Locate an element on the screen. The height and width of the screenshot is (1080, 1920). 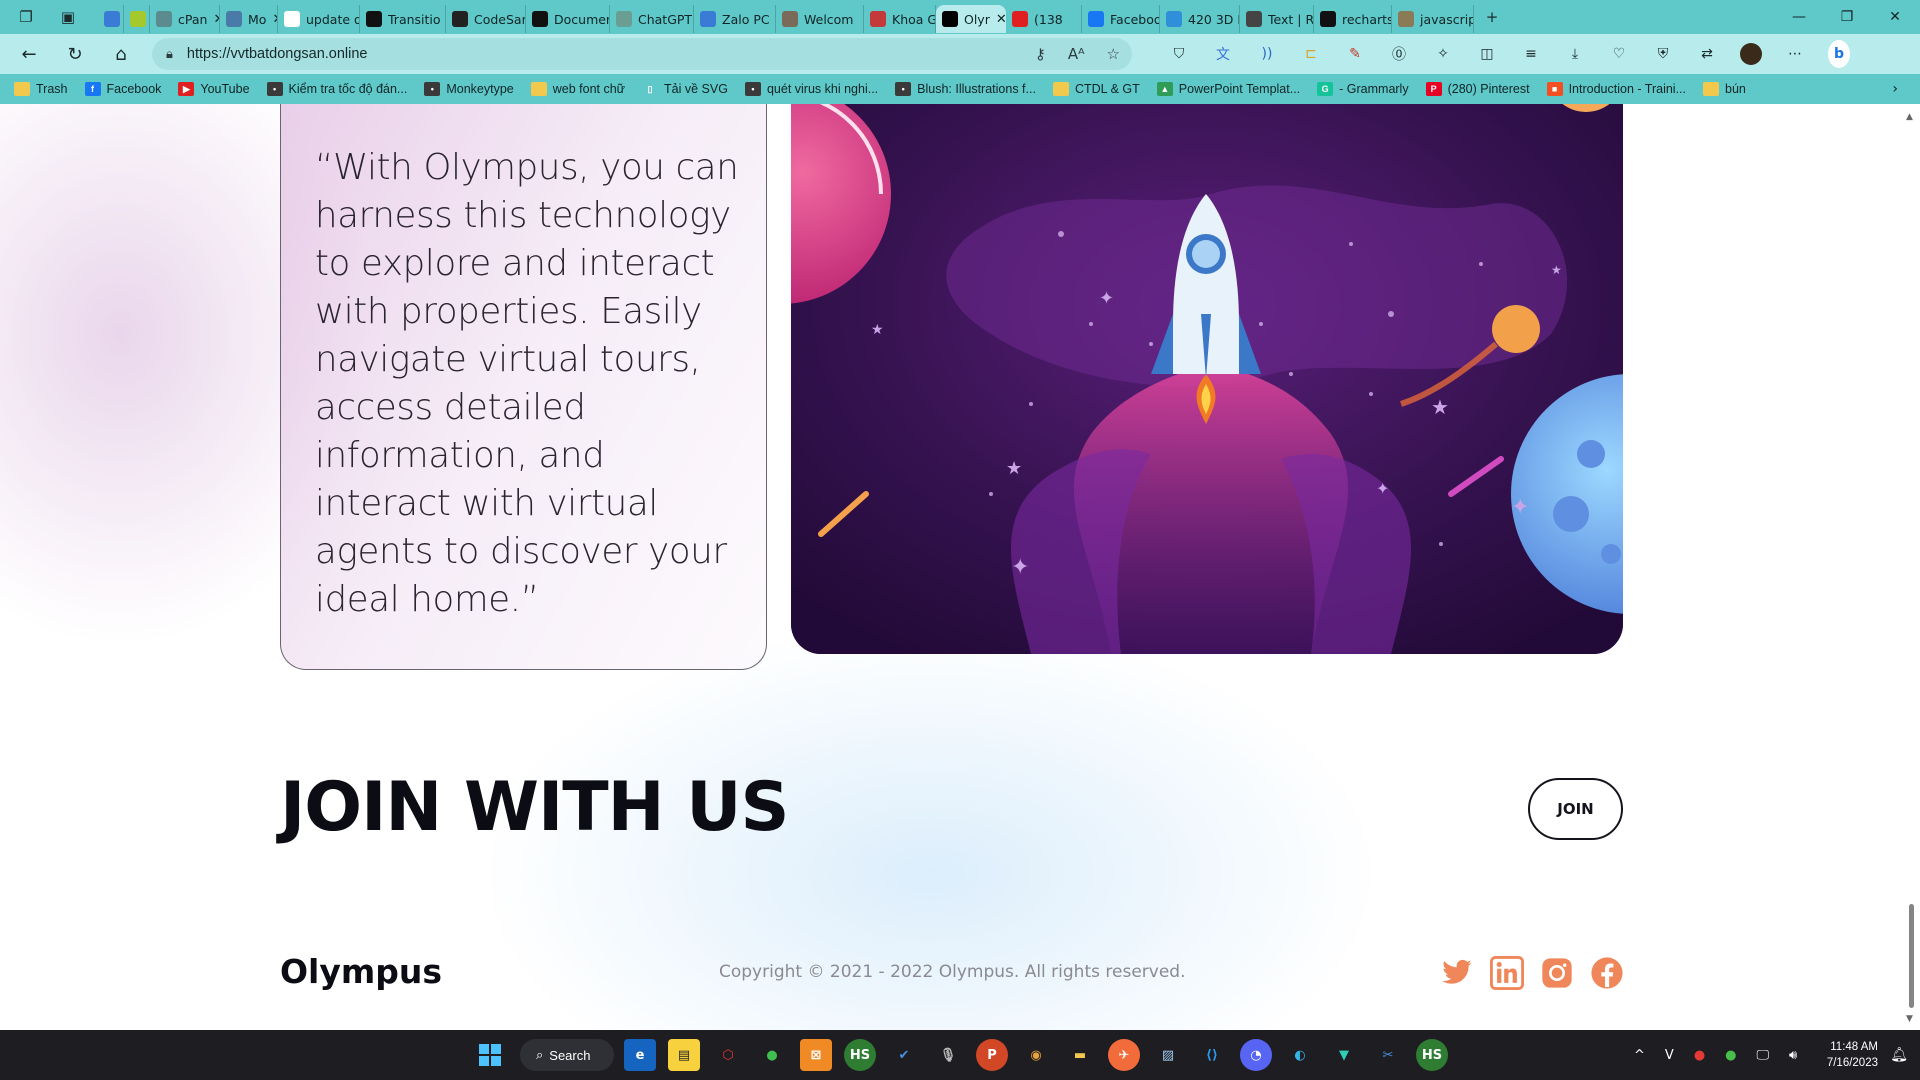
photos-icon: ▨ is located at coordinates (1168, 1055).